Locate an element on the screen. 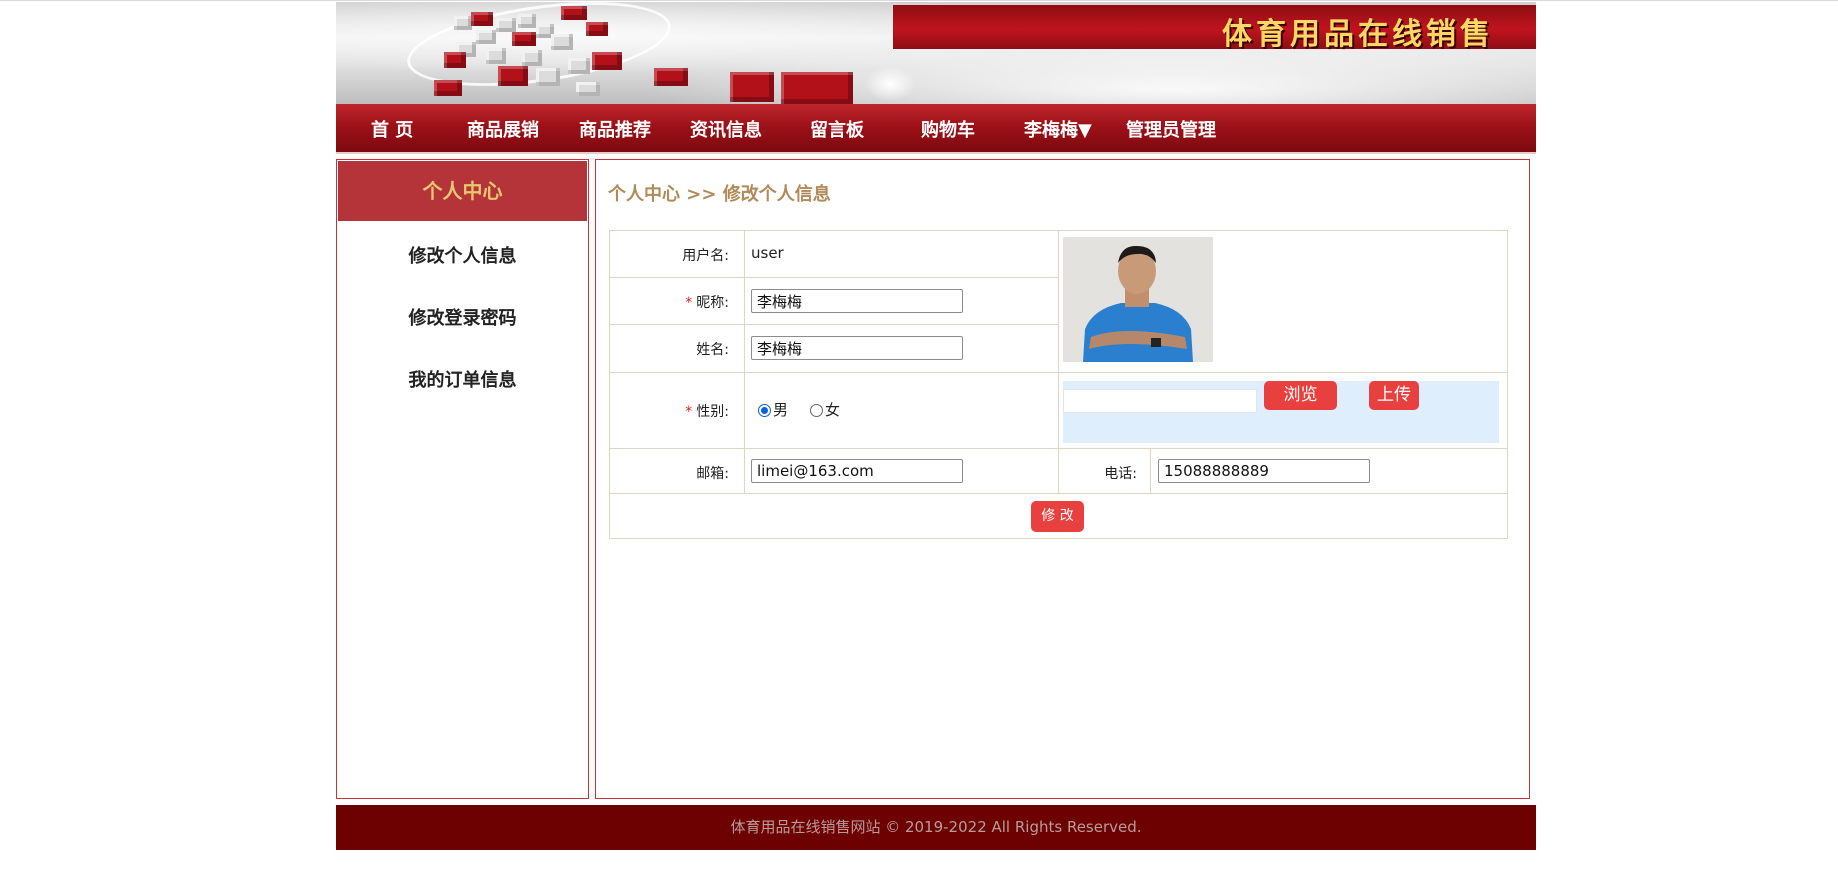 Image resolution: width=1838 pixels, height=895 pixels. nav-item-news: 资讯信息 is located at coordinates (726, 129).